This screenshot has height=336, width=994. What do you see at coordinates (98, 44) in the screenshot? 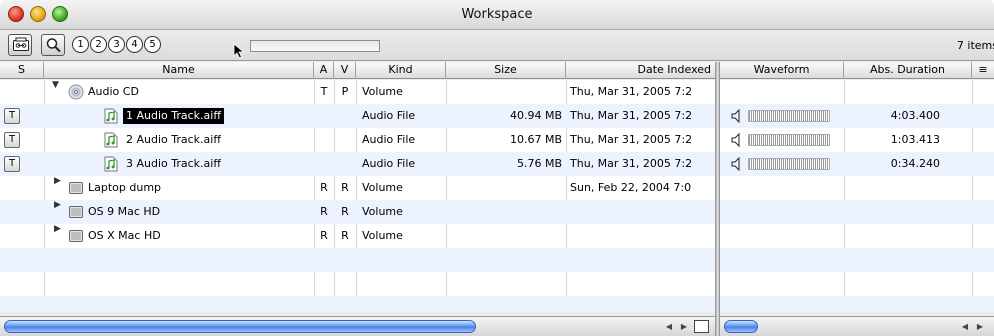
I see `circle-button-2: 2` at bounding box center [98, 44].